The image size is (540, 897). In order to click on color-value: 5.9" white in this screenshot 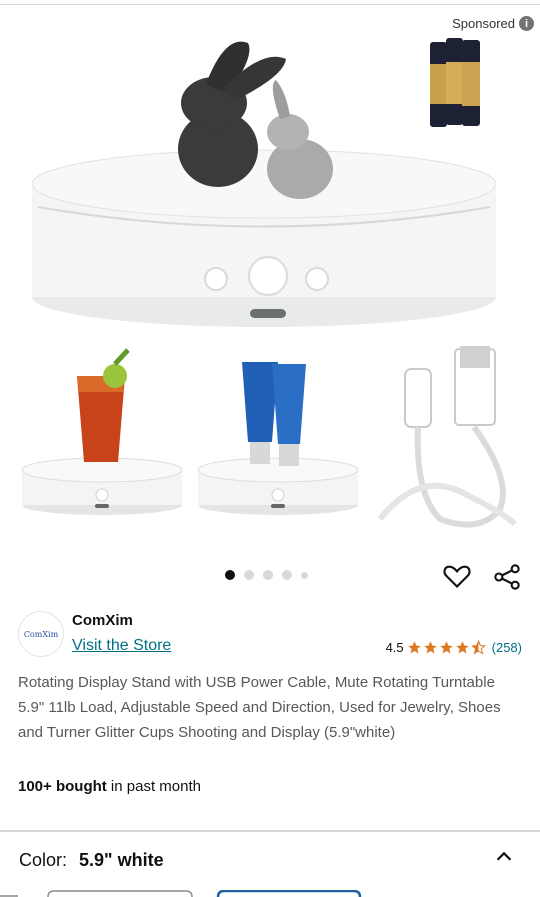, I will do `click(121, 860)`.